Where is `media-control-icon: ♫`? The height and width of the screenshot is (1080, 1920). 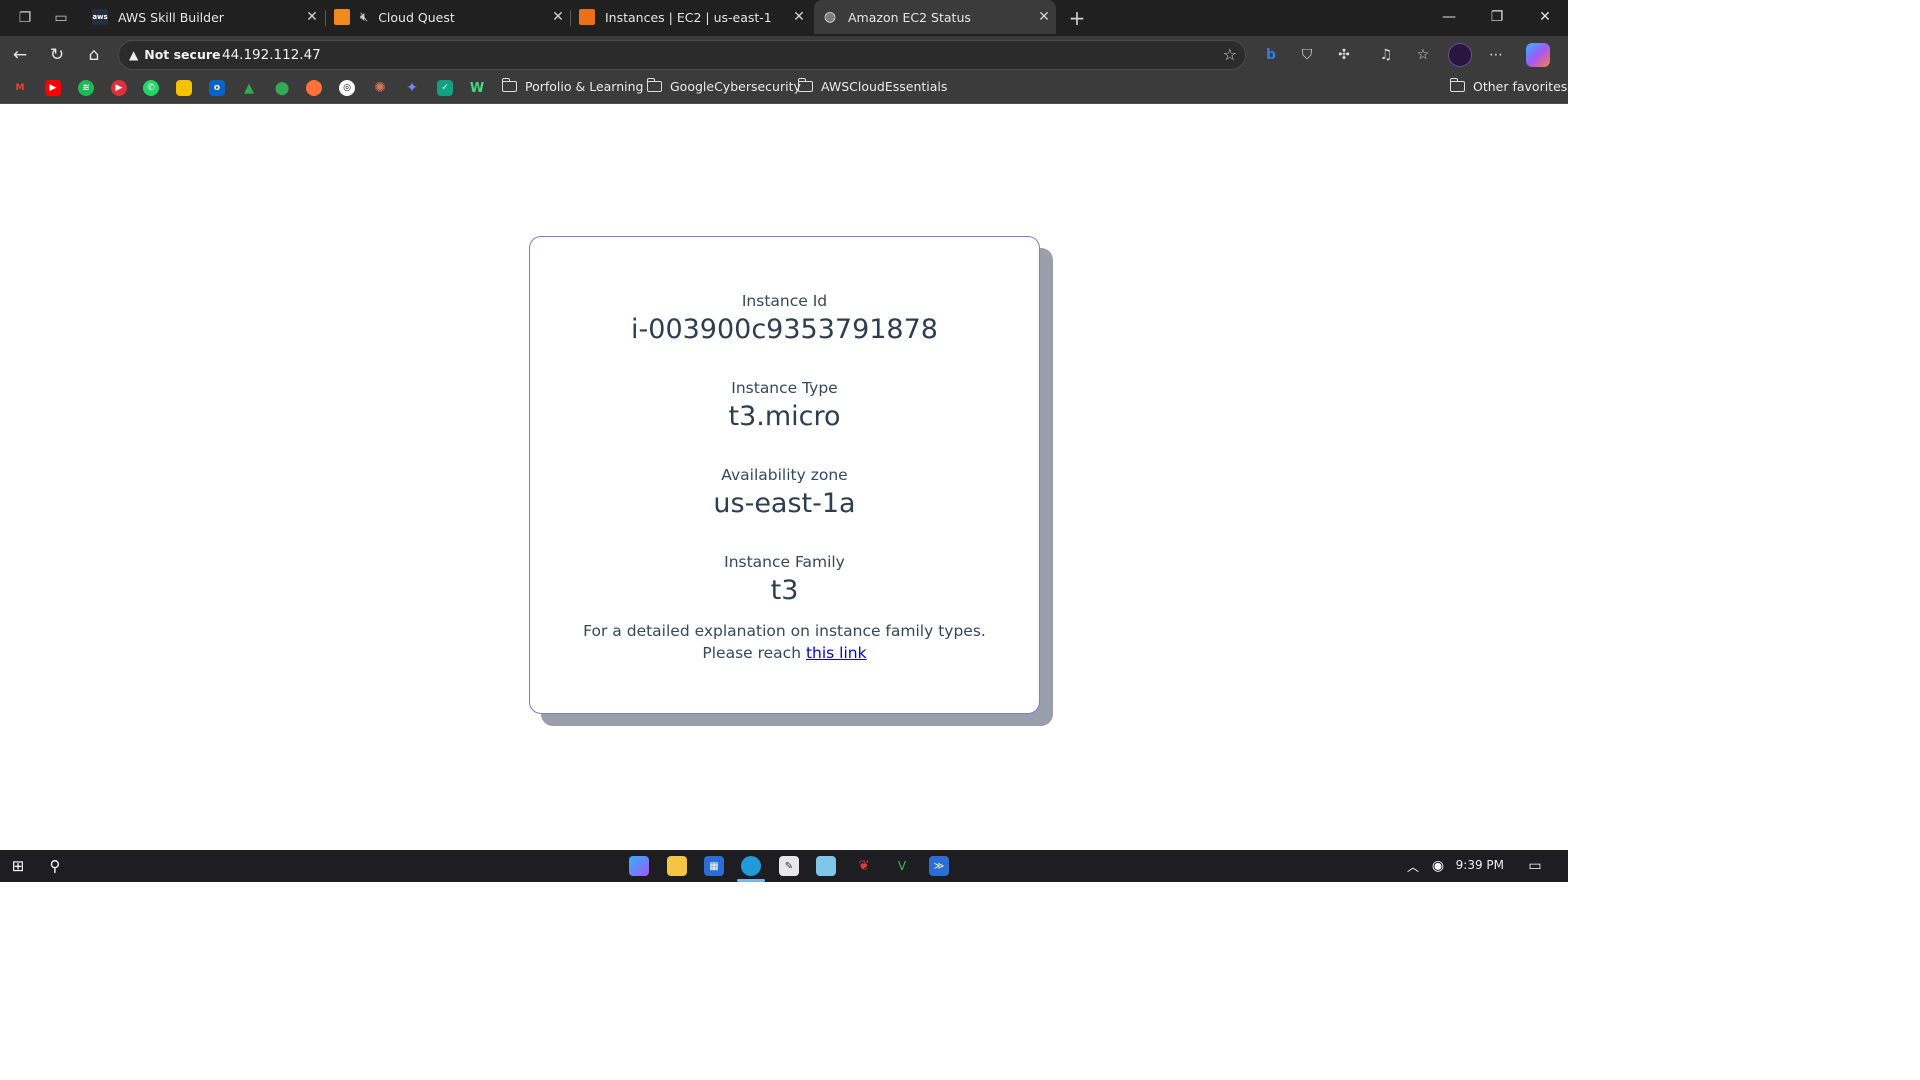
media-control-icon: ♫ is located at coordinates (1386, 55).